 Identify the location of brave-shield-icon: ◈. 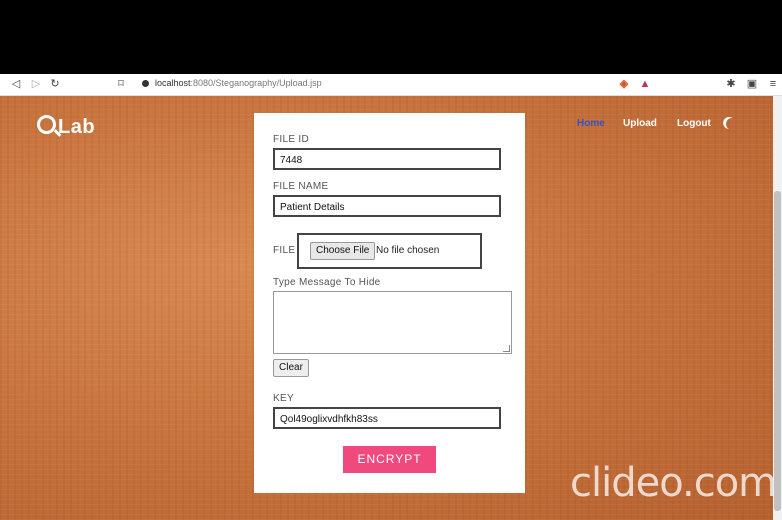
(624, 84).